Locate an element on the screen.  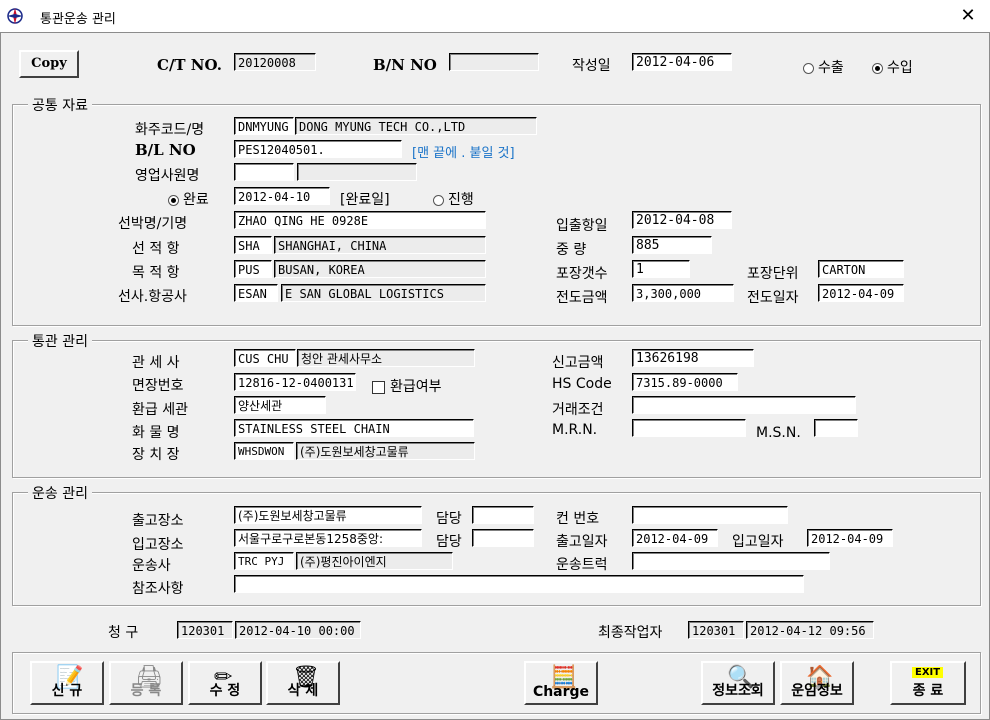
refund-office-label: 환급 세관 is located at coordinates (160, 410).